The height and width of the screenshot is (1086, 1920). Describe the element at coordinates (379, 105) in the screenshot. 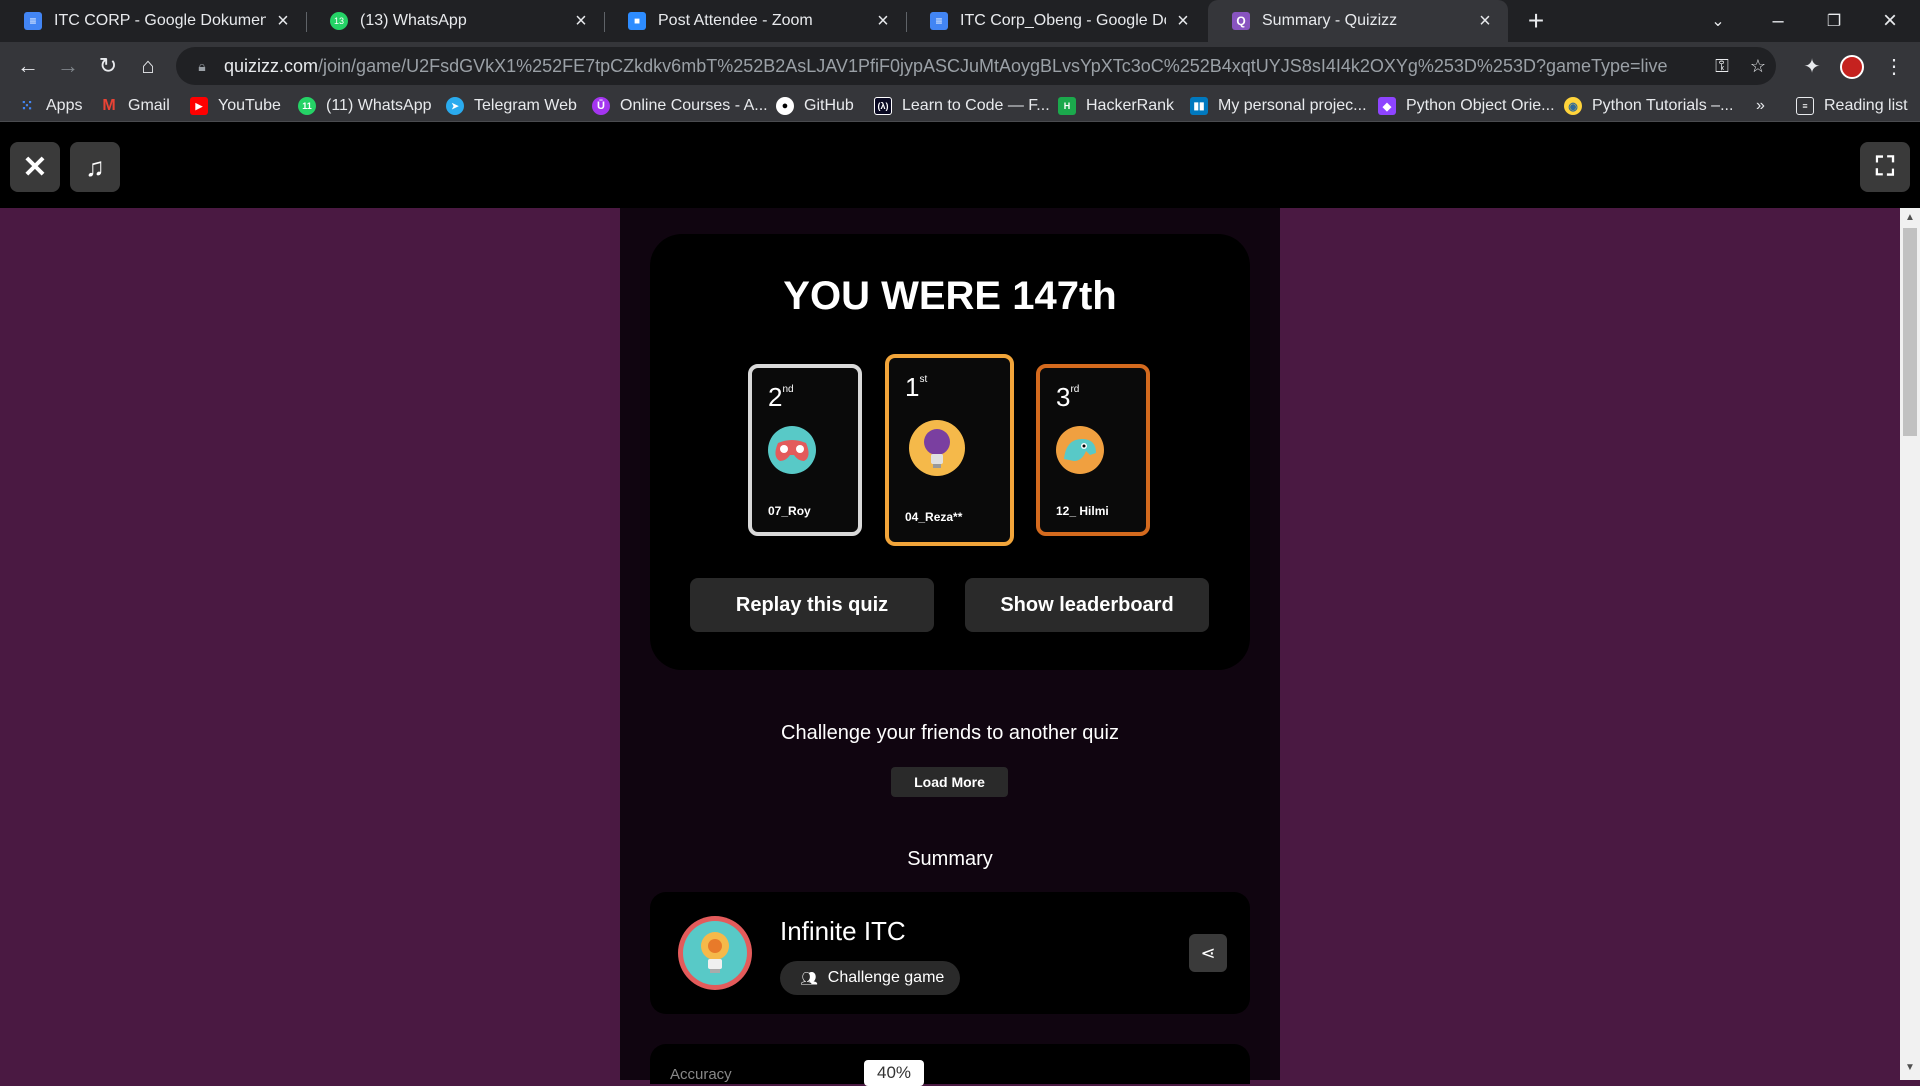

I see `bookmark-label: (11) WhatsApp` at that location.